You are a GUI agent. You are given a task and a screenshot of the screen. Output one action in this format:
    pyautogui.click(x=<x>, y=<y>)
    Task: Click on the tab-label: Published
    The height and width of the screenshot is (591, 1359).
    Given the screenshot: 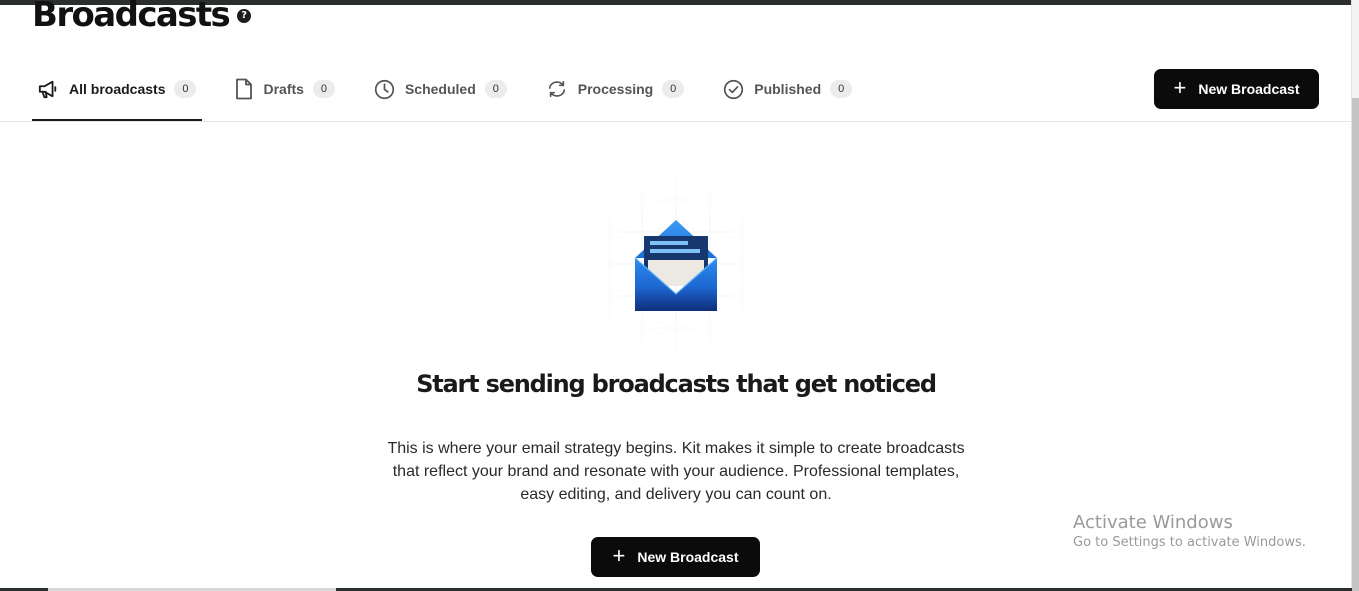 What is the action you would take?
    pyautogui.click(x=788, y=89)
    